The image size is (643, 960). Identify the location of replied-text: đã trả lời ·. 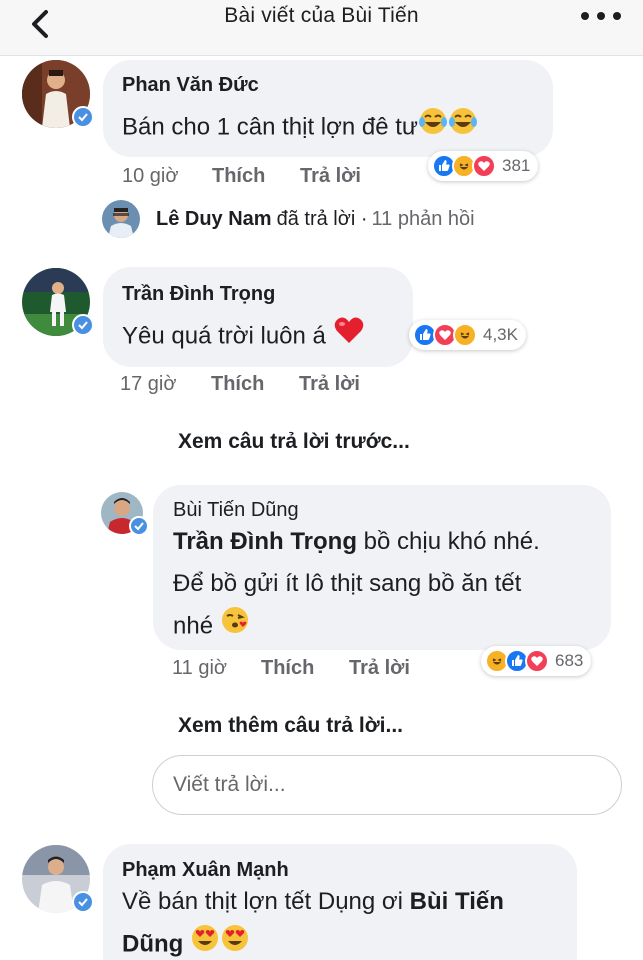
(322, 218).